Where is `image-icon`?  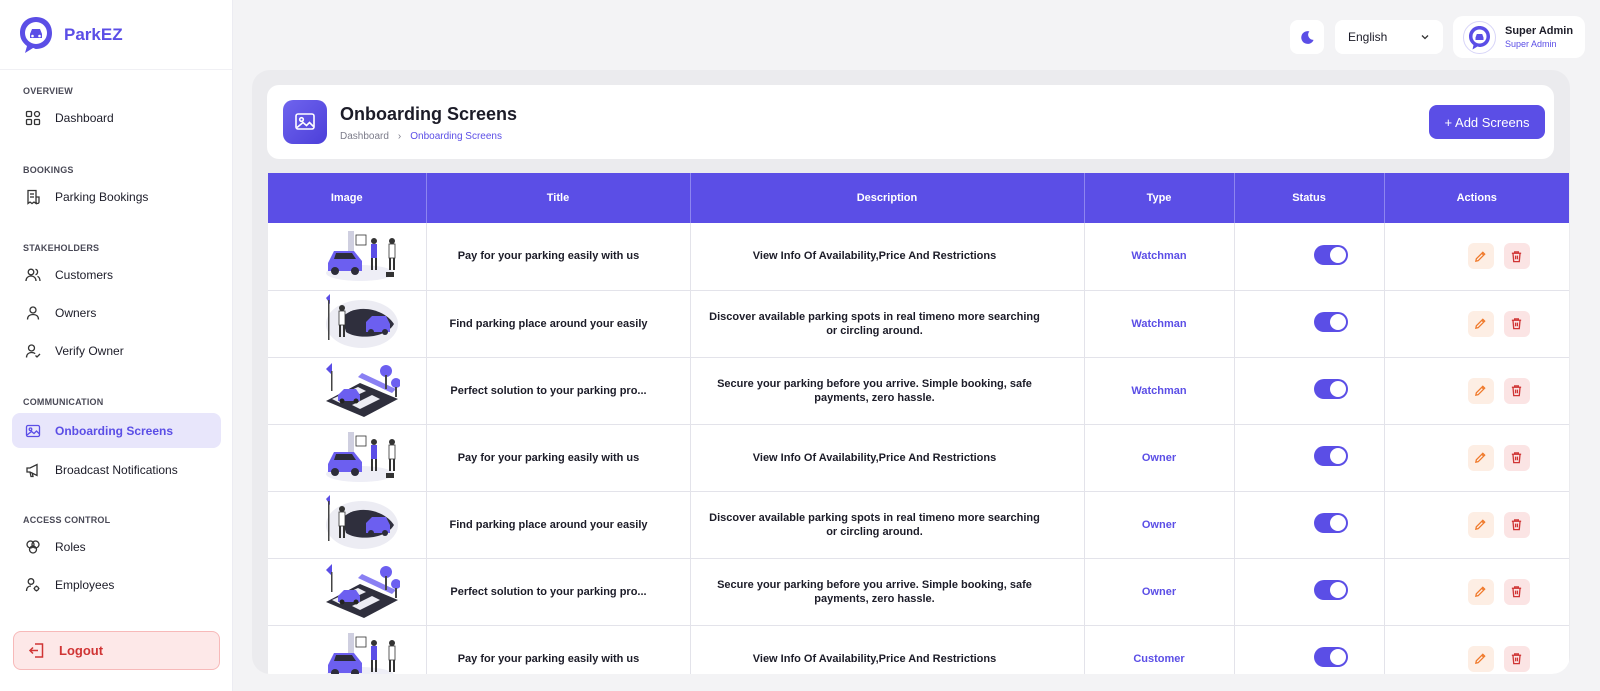 image-icon is located at coordinates (33, 430).